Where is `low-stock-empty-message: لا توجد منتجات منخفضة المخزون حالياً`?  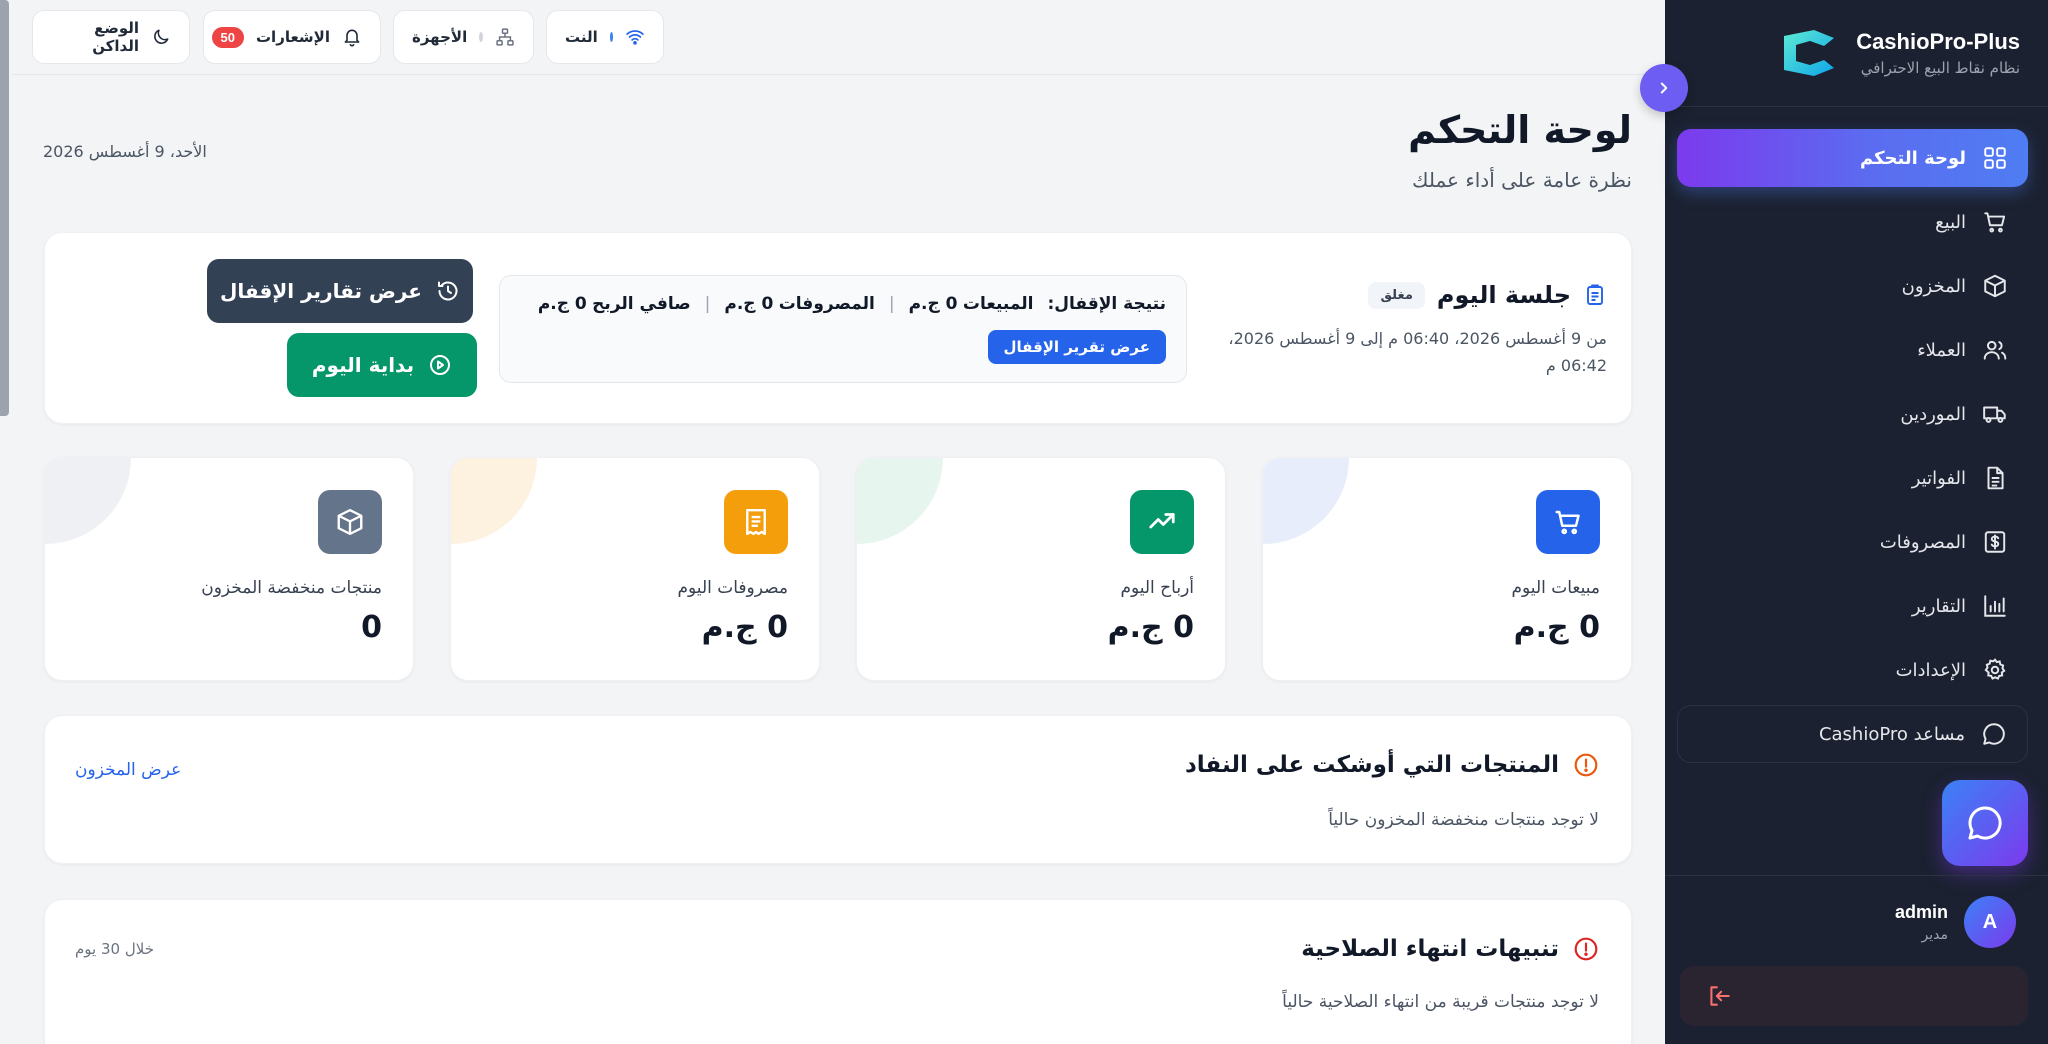 low-stock-empty-message: لا توجد منتجات منخفضة المخزون حالياً is located at coordinates (1463, 820).